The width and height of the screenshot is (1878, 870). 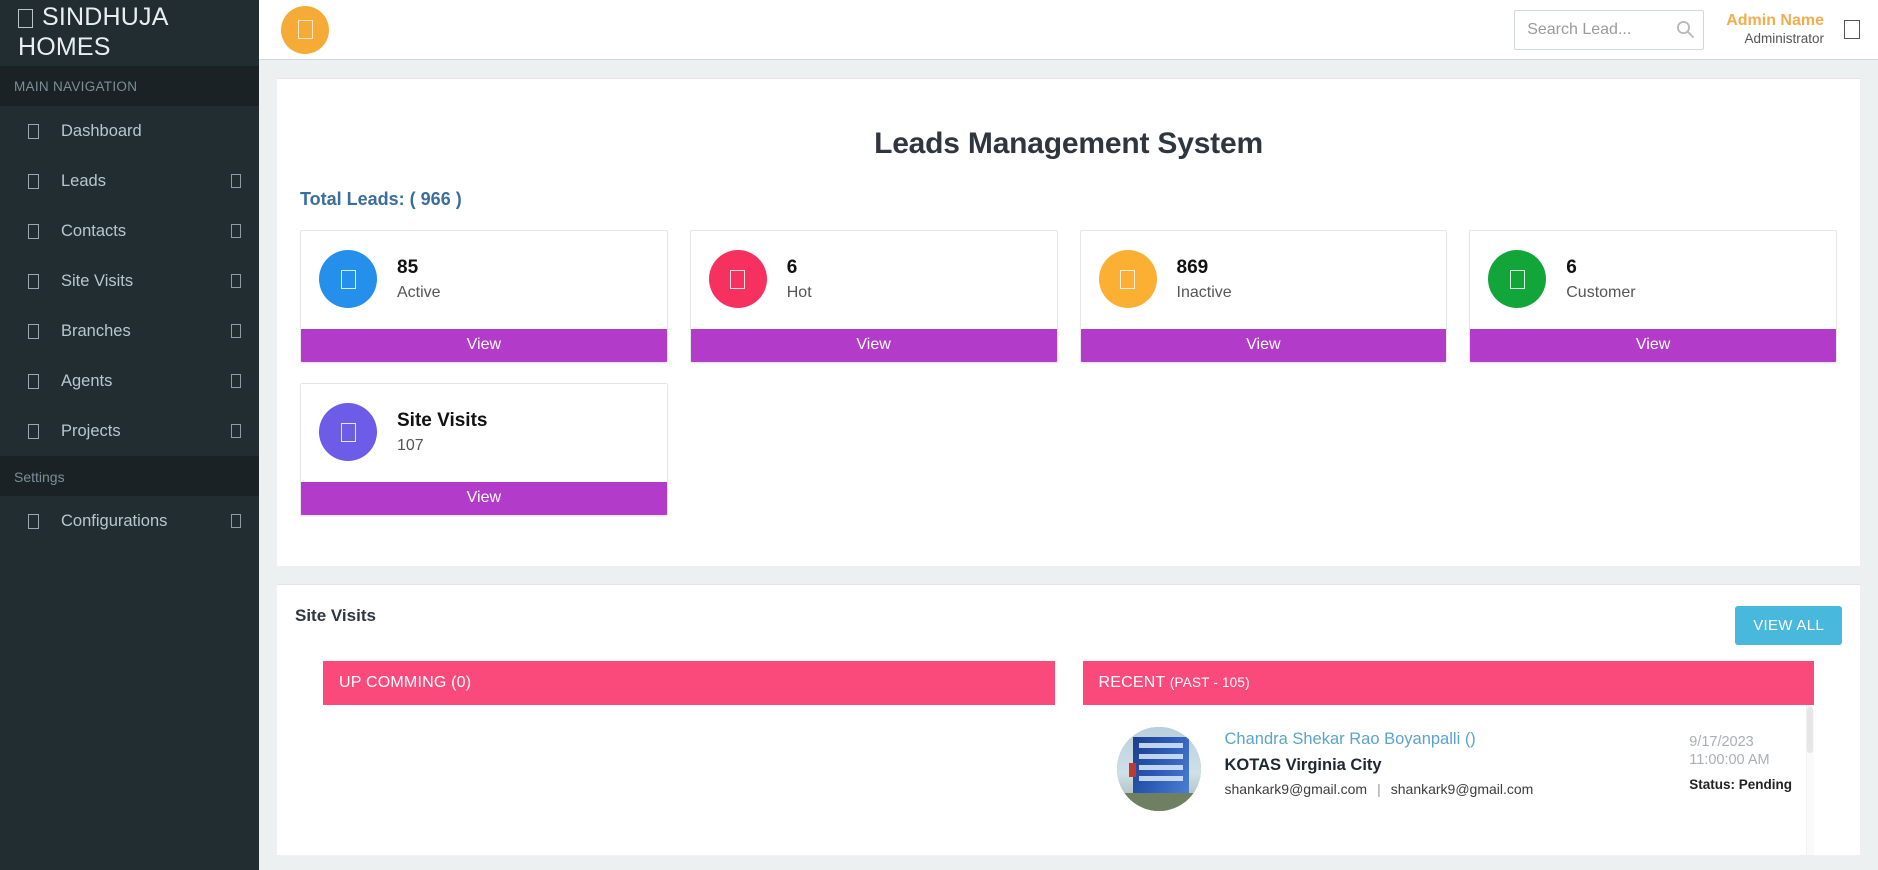 I want to click on view-all-button: VIEW ALL, so click(x=1788, y=625).